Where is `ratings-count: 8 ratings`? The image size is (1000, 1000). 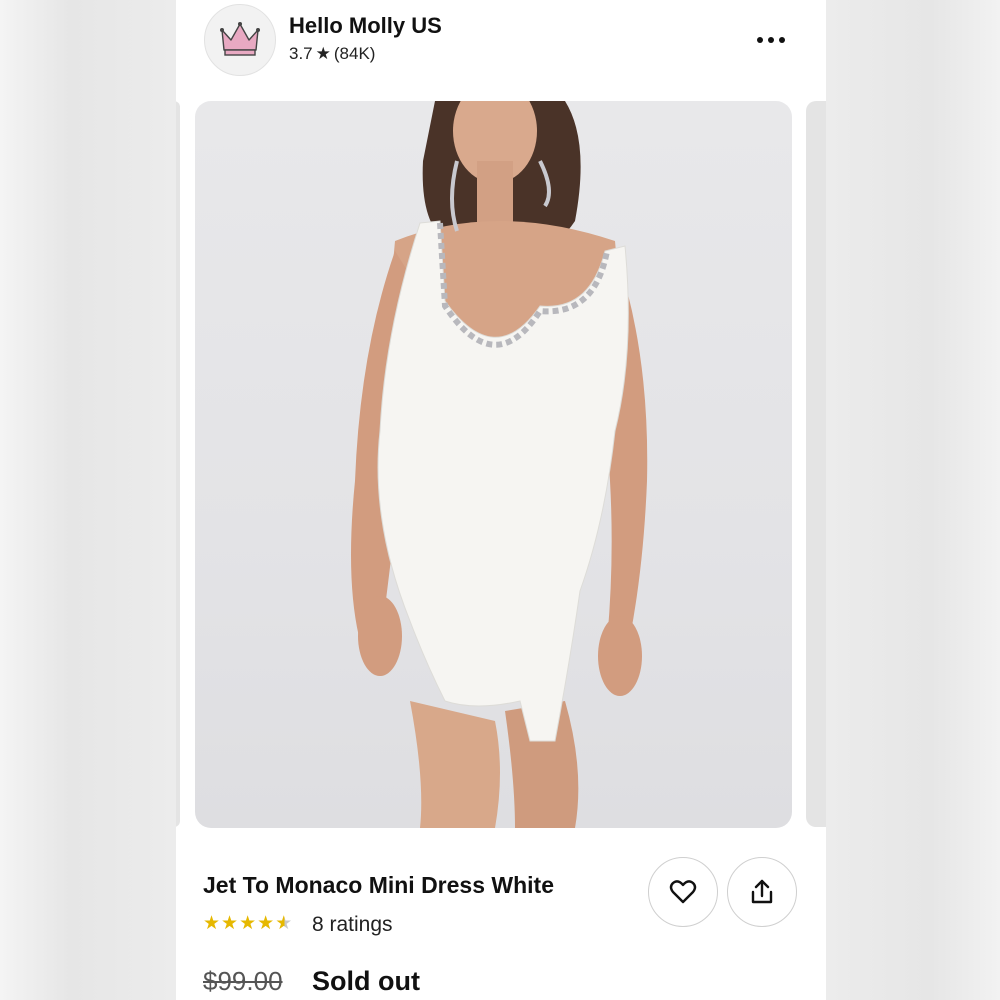 ratings-count: 8 ratings is located at coordinates (352, 925).